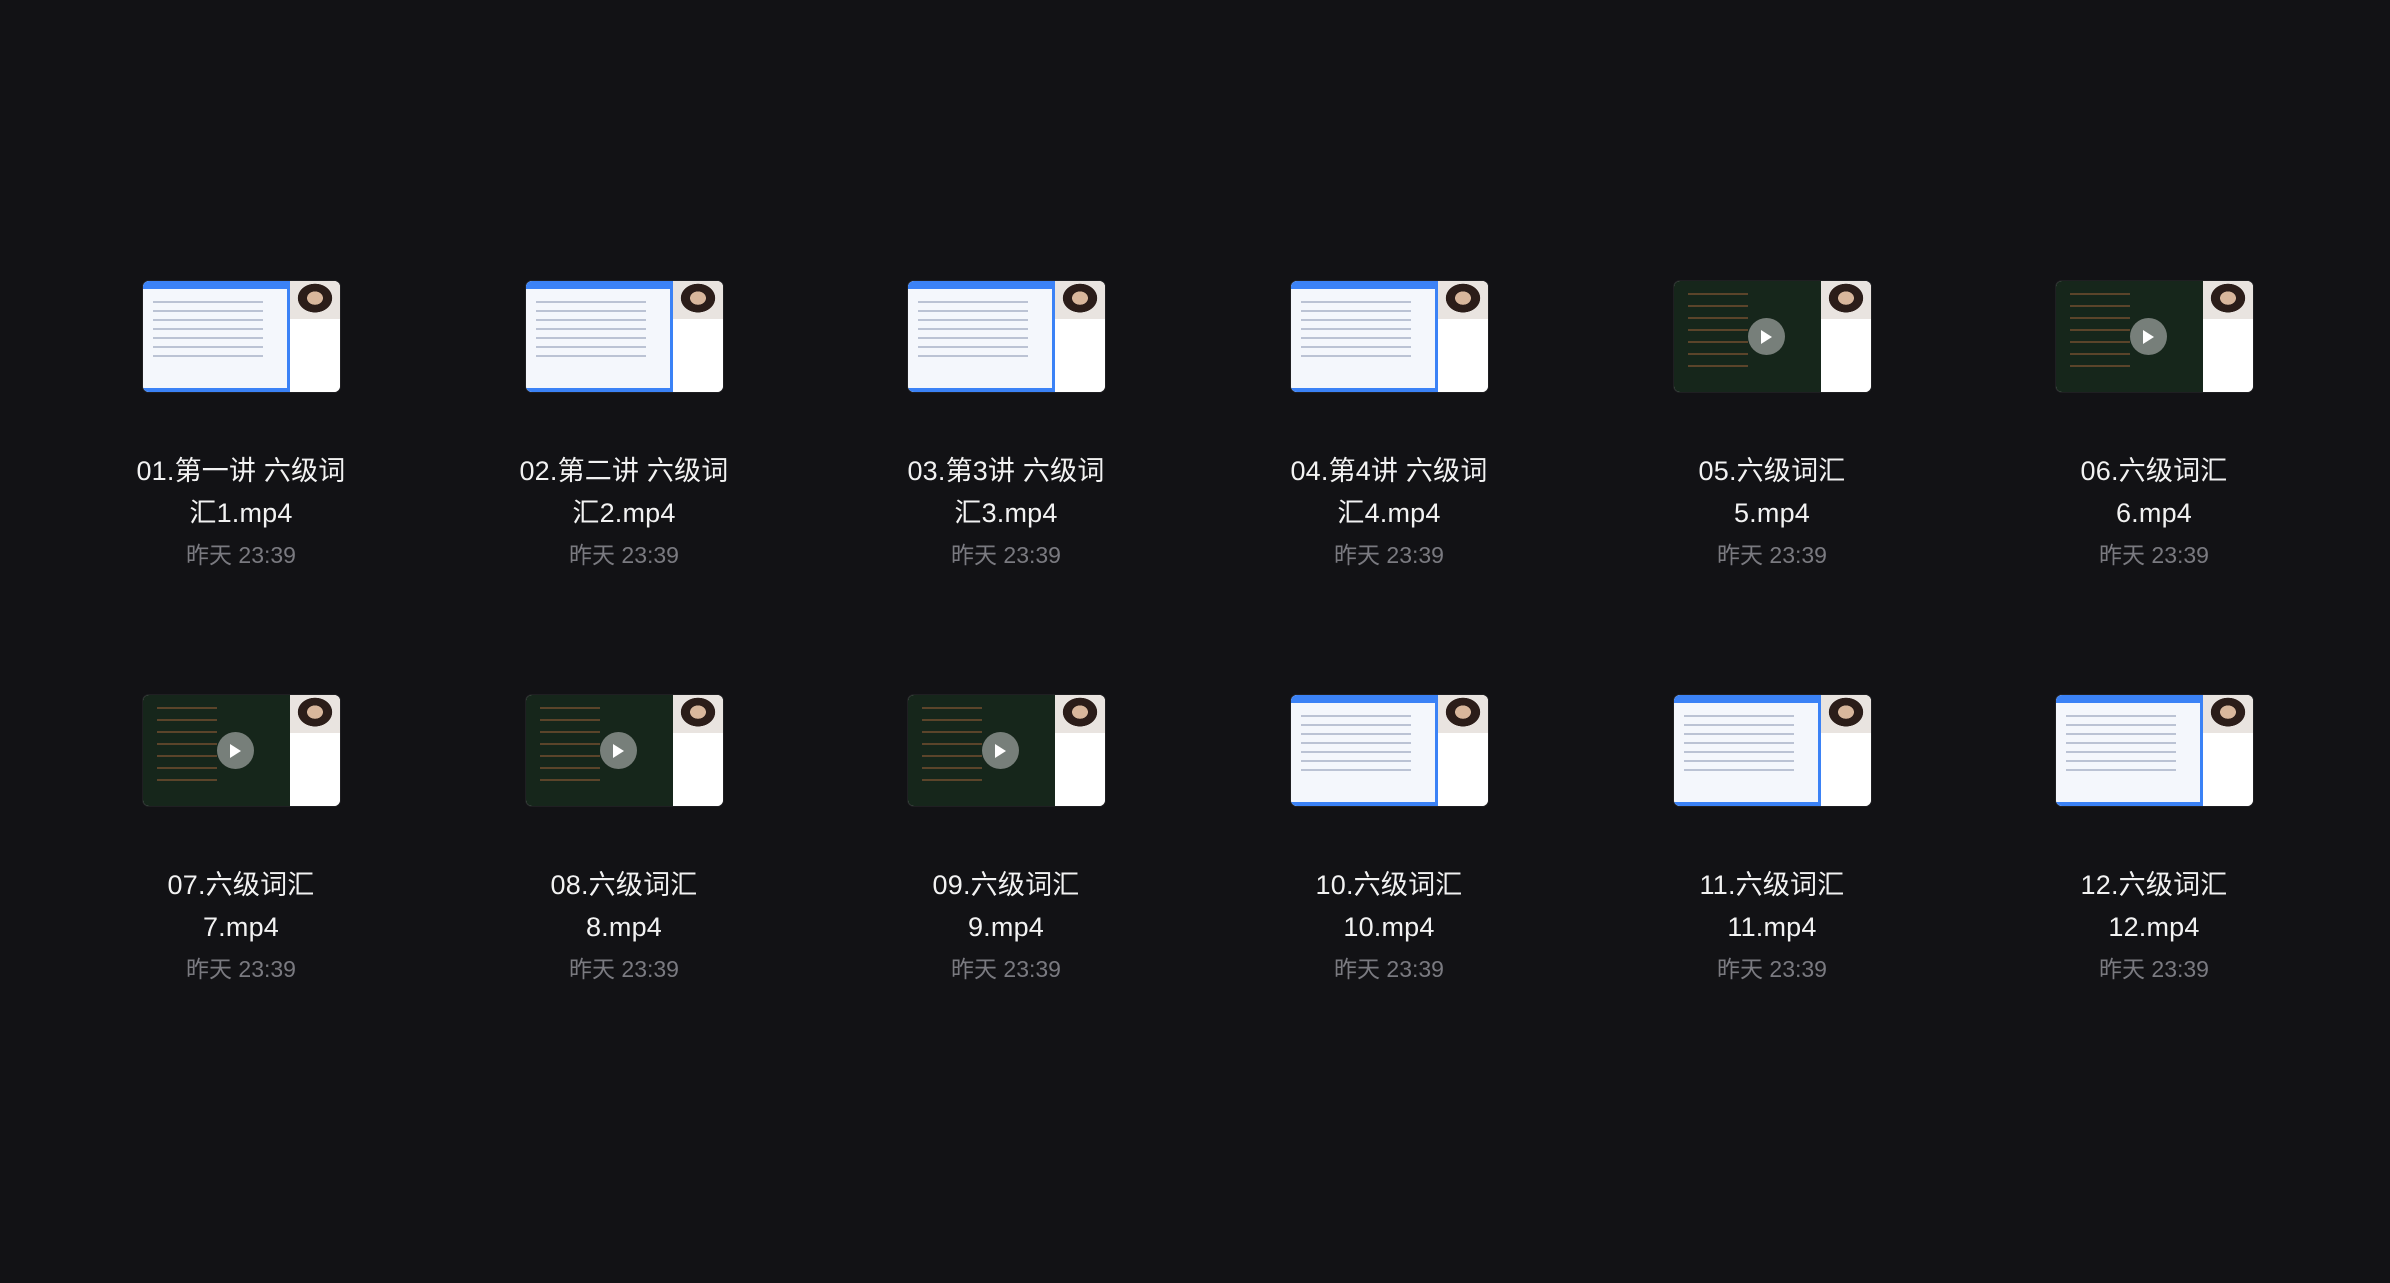 The width and height of the screenshot is (2390, 1283). Describe the element at coordinates (624, 841) in the screenshot. I see `video-file-item: 08.六级词汇 8.mp4 昨天 23:39` at that location.